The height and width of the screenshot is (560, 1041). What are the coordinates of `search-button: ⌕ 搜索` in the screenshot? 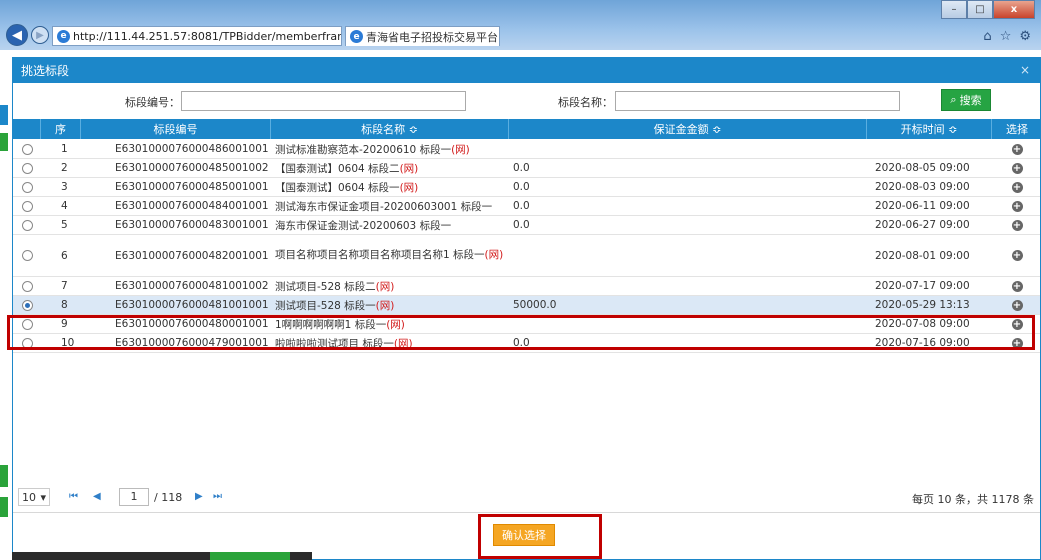 It's located at (966, 100).